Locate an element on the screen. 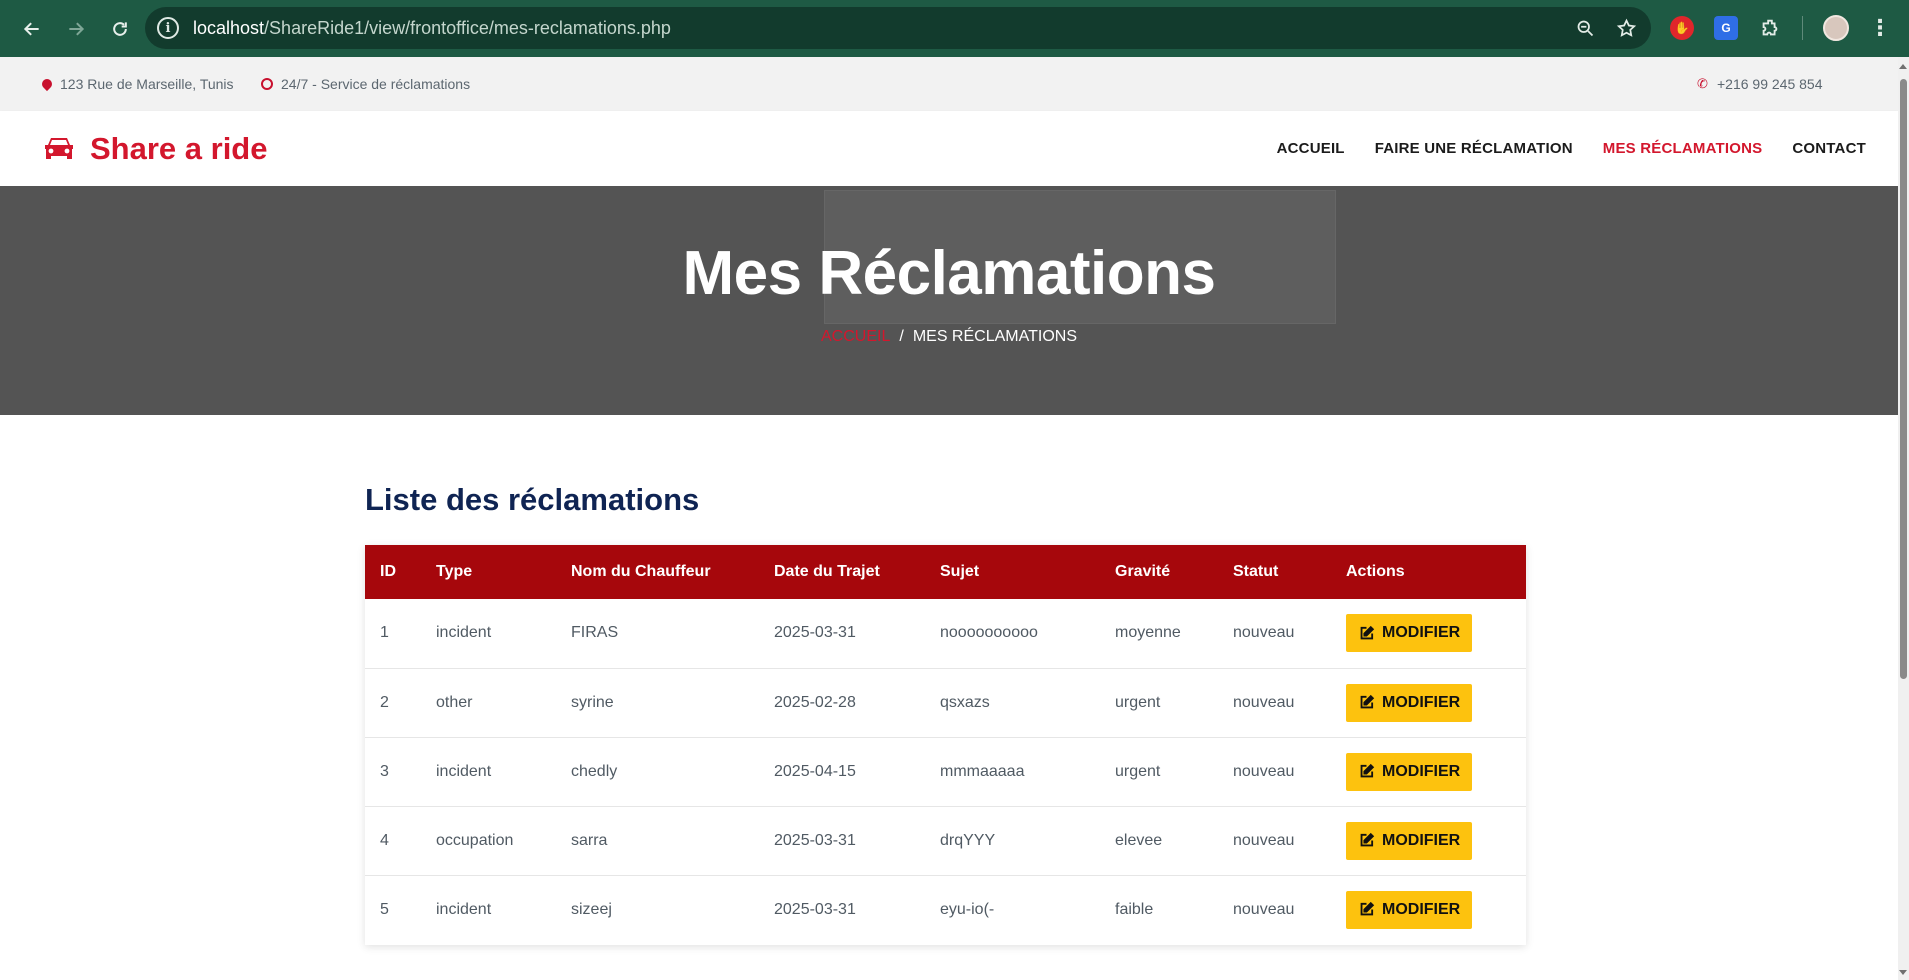  cell-severity: moyenne is located at coordinates (1148, 633).